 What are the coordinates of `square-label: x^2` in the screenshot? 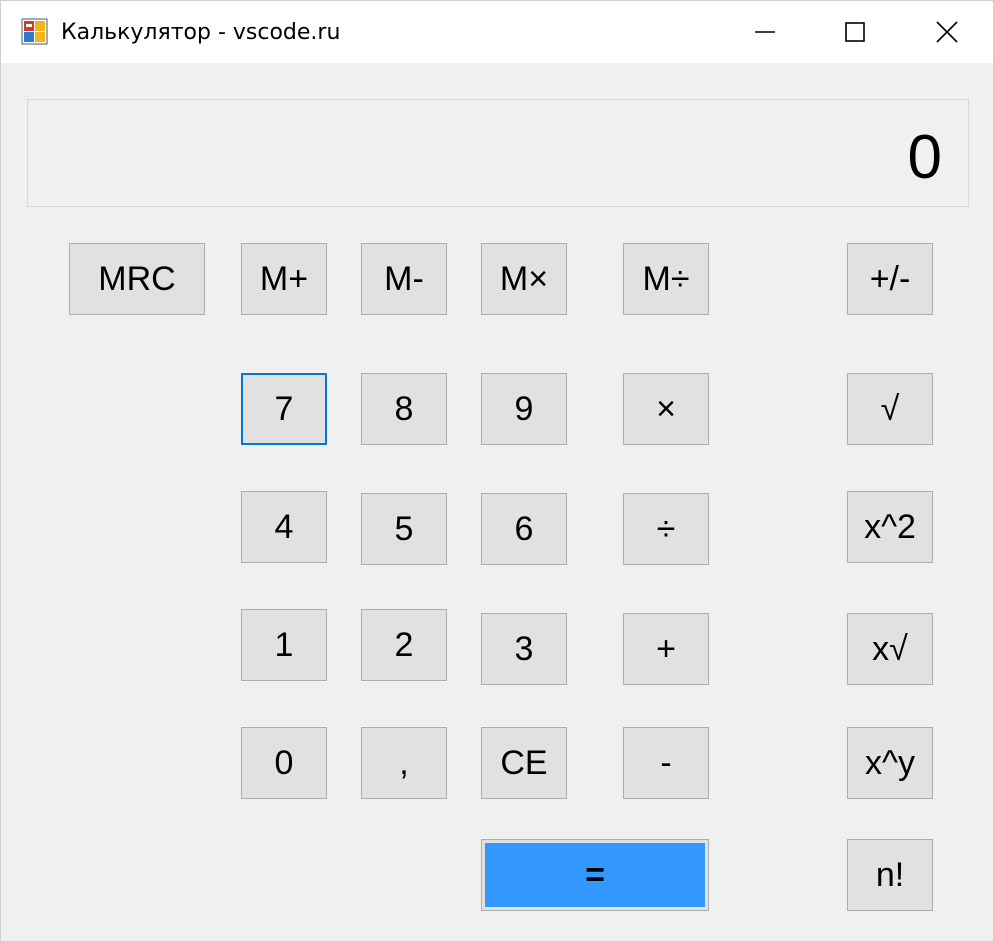 It's located at (890, 526).